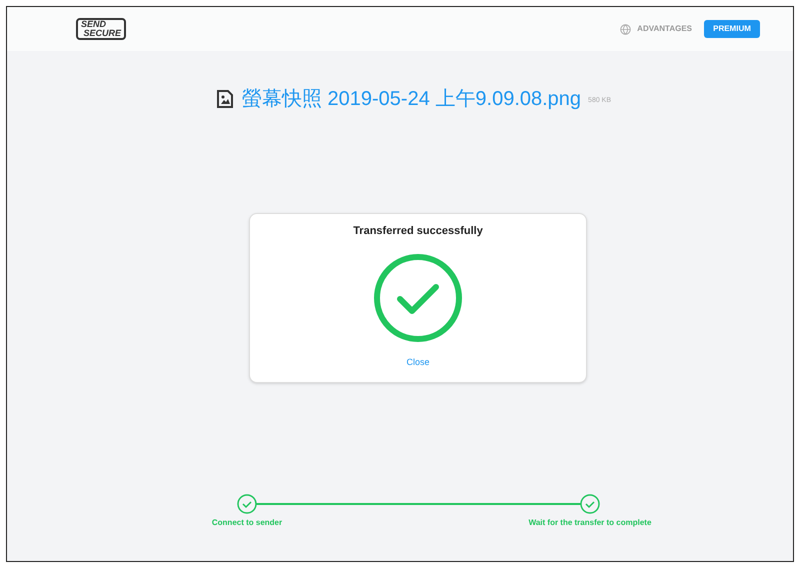 The height and width of the screenshot is (568, 800). I want to click on nav-link: ADVANTAGES, so click(664, 29).